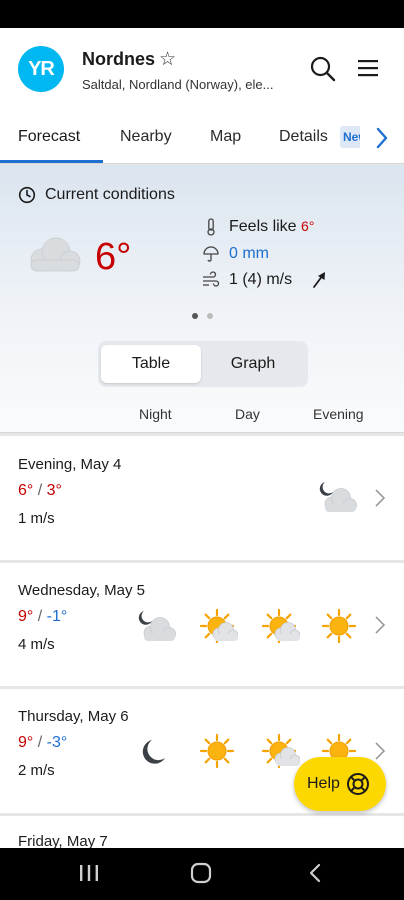 The width and height of the screenshot is (404, 900). I want to click on tab-map: Map, so click(225, 137).